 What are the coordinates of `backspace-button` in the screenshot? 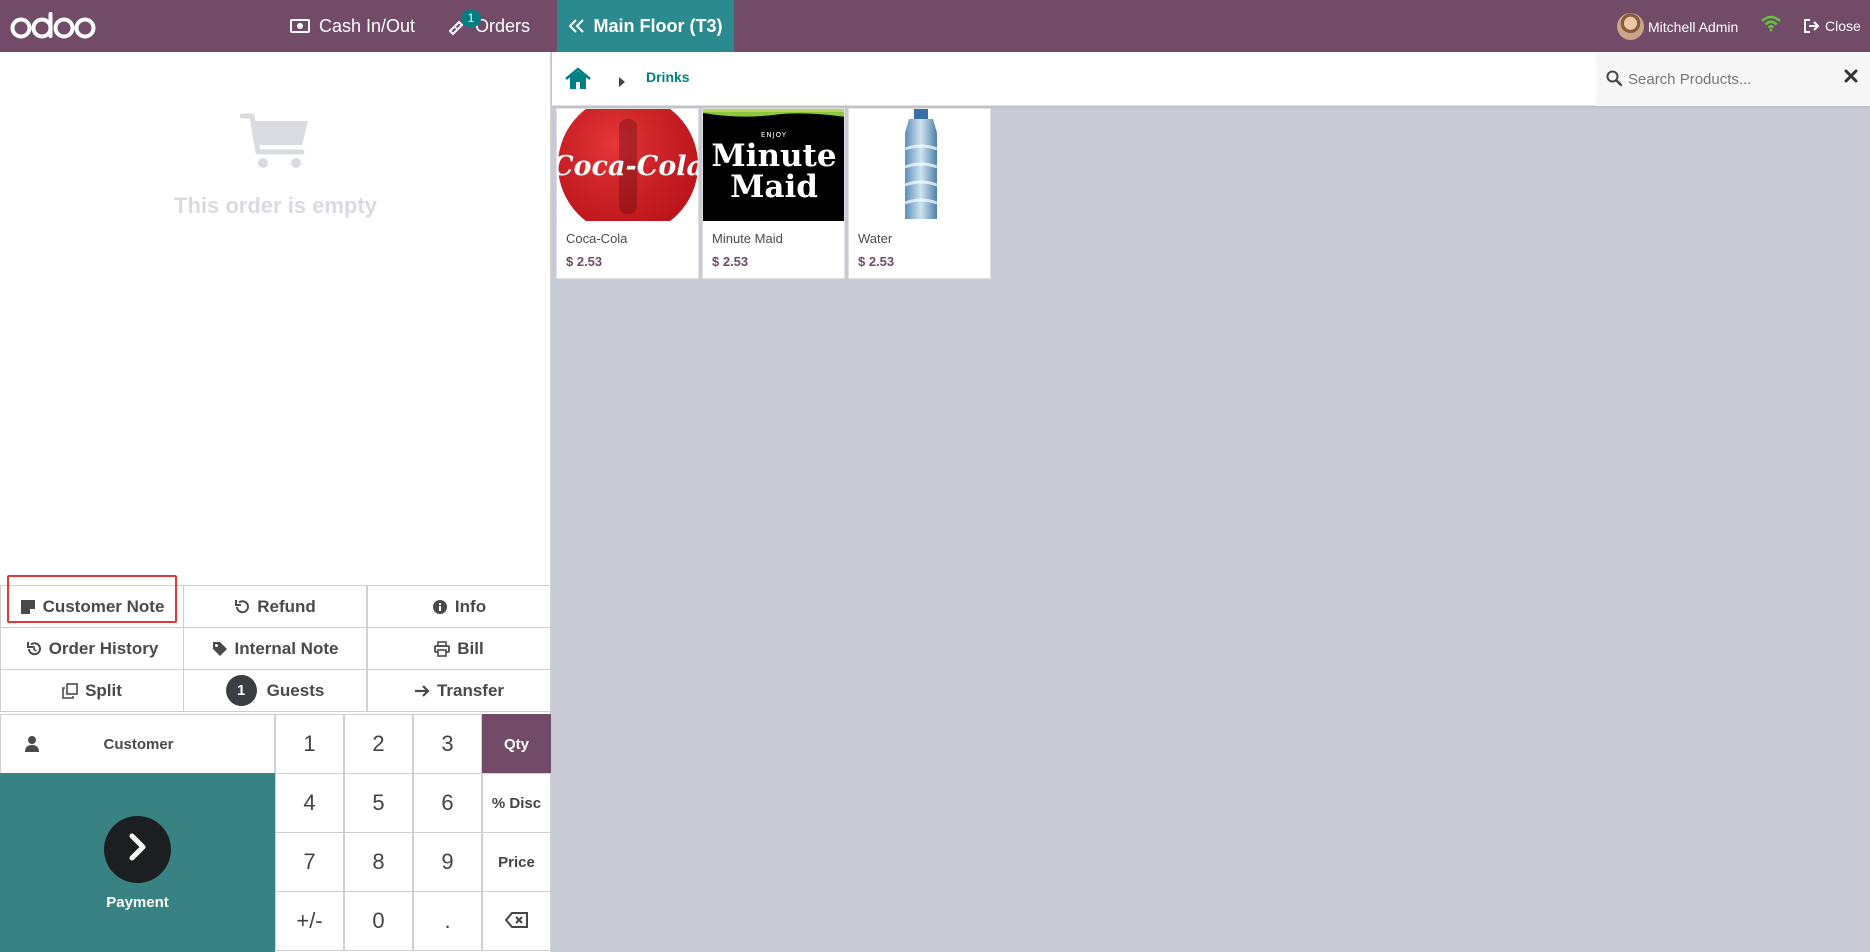 It's located at (516, 921).